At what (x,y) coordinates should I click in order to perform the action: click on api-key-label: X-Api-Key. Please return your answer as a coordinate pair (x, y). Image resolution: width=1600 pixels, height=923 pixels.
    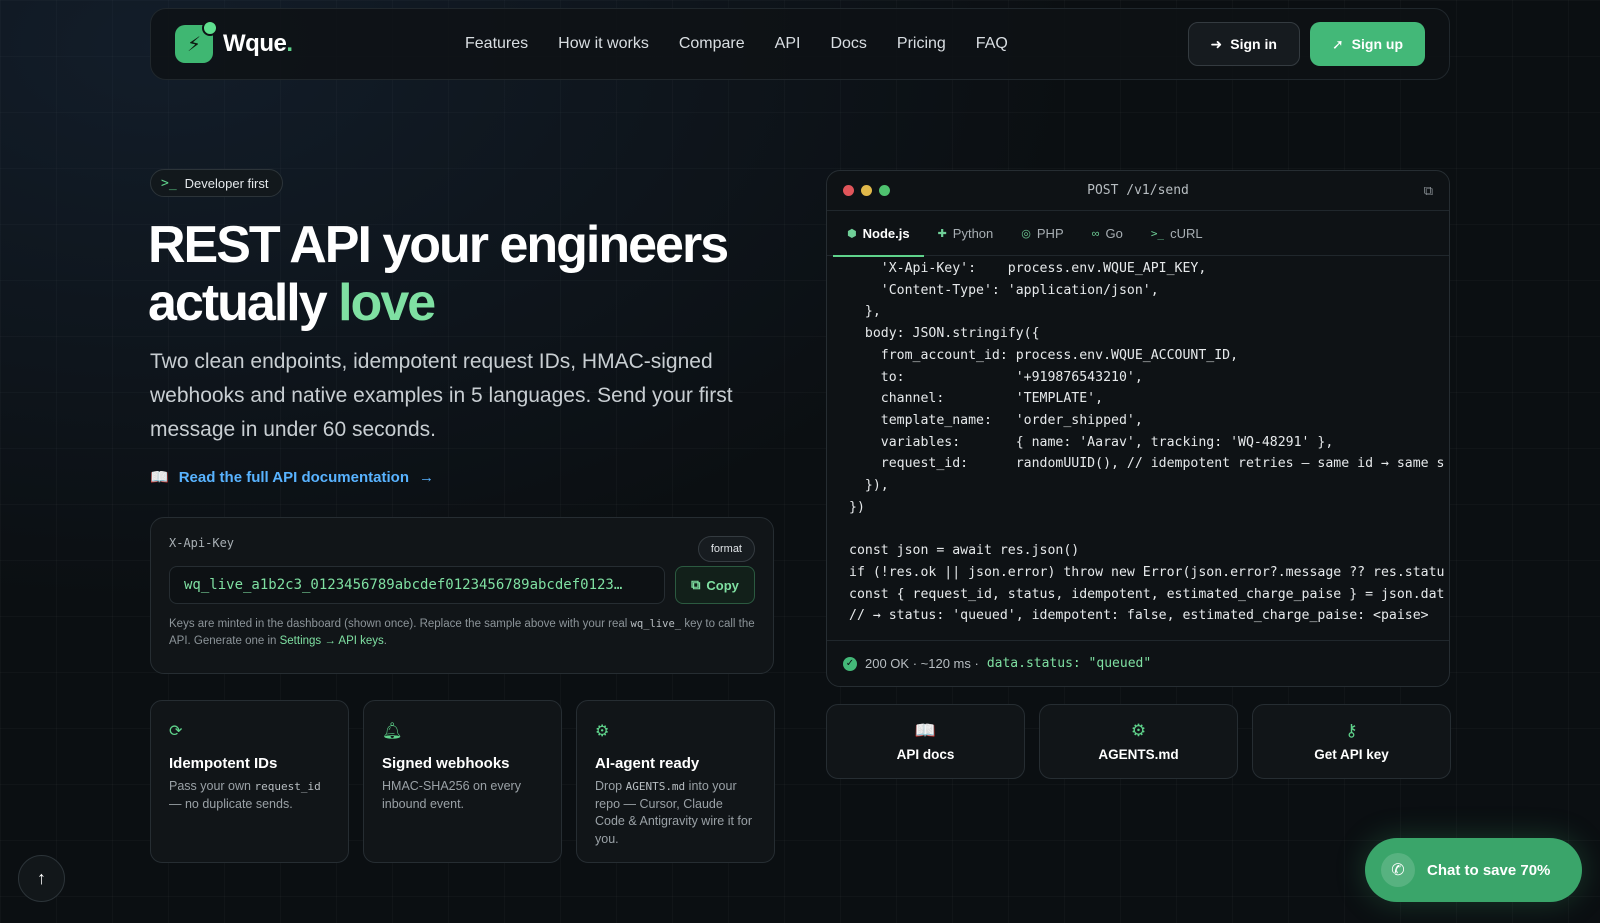
    Looking at the image, I should click on (202, 543).